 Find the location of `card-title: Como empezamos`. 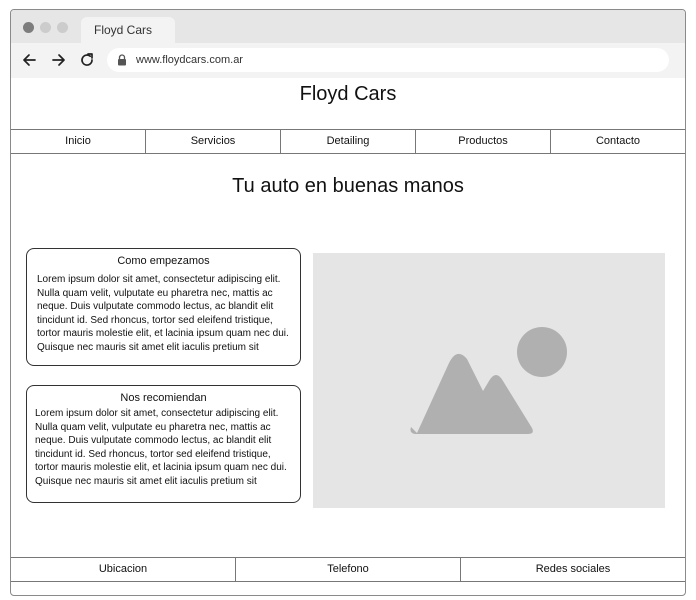

card-title: Como empezamos is located at coordinates (163, 261).